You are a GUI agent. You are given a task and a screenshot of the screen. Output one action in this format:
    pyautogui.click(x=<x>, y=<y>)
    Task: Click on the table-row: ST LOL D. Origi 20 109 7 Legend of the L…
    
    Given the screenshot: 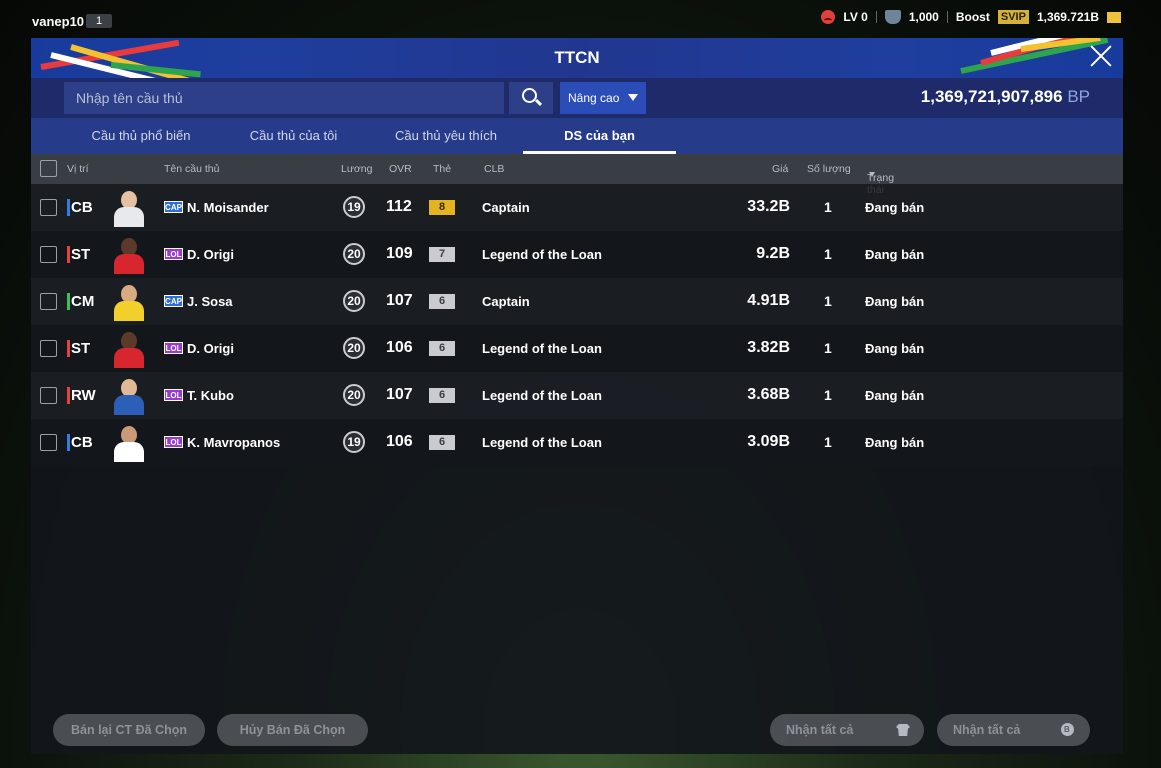 What is the action you would take?
    pyautogui.click(x=577, y=254)
    